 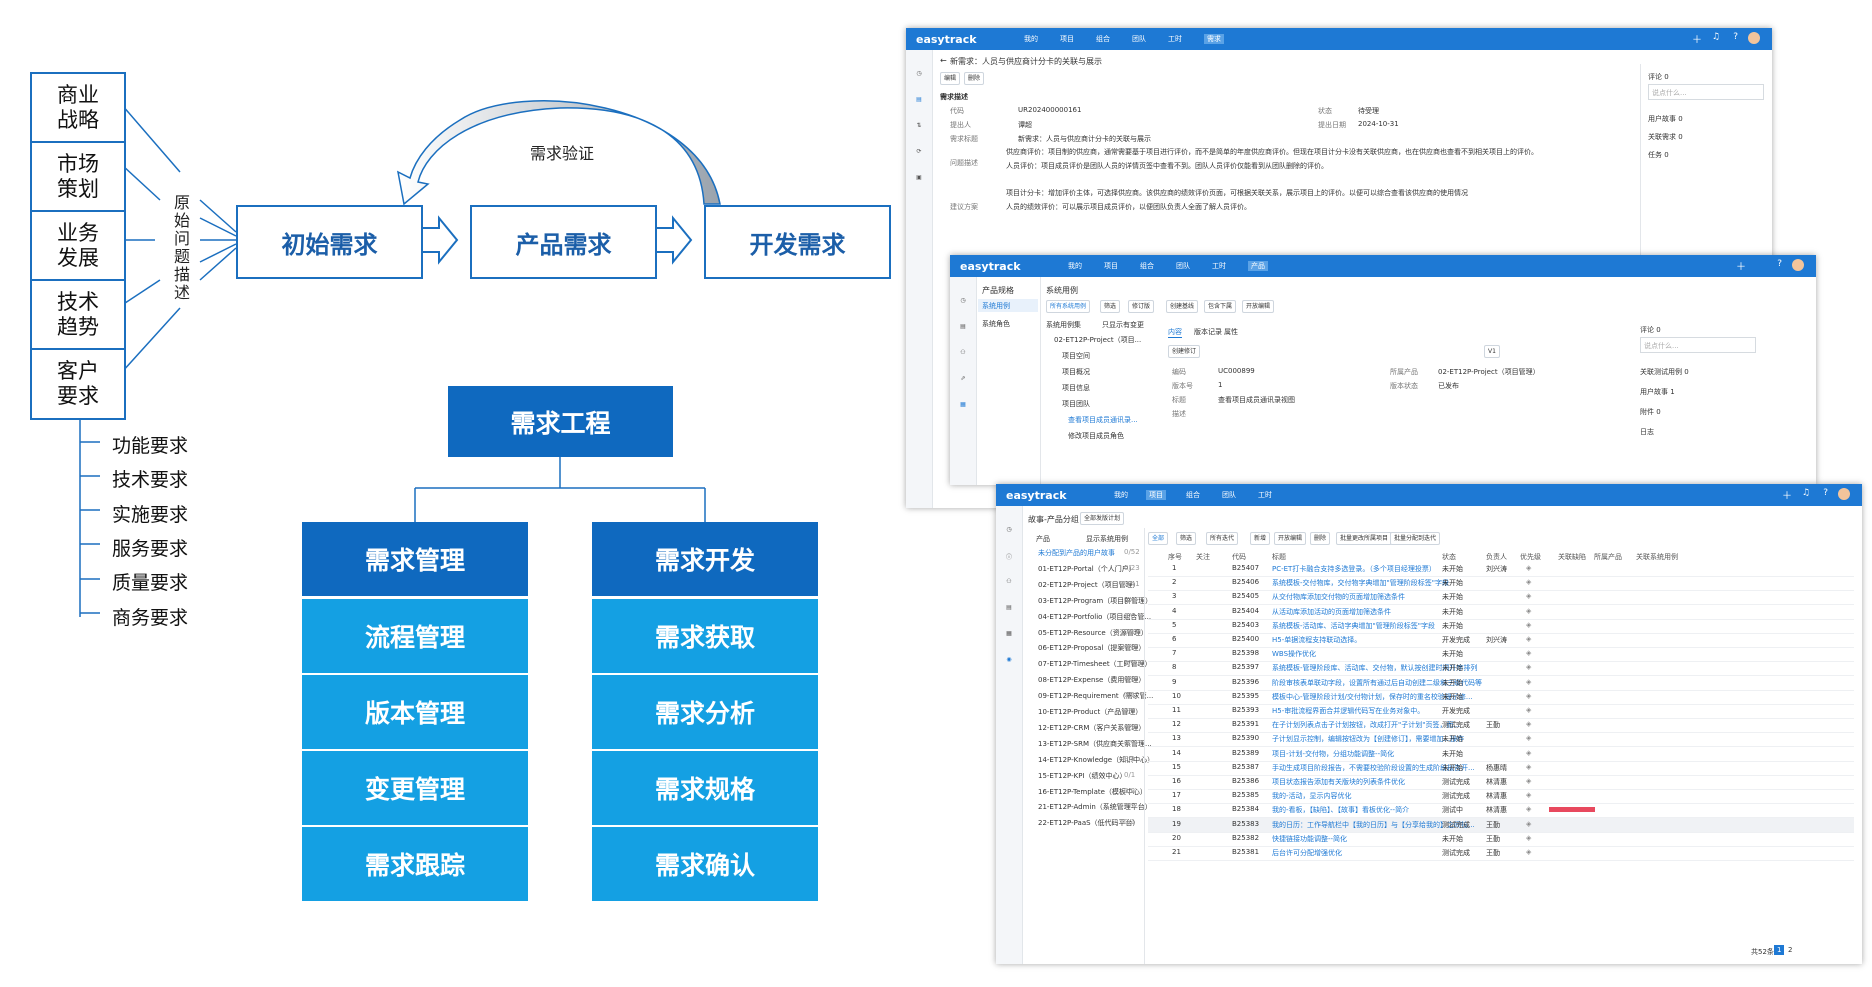 What do you see at coordinates (1009, 556) in the screenshot?
I see `info-icon: ⓘ` at bounding box center [1009, 556].